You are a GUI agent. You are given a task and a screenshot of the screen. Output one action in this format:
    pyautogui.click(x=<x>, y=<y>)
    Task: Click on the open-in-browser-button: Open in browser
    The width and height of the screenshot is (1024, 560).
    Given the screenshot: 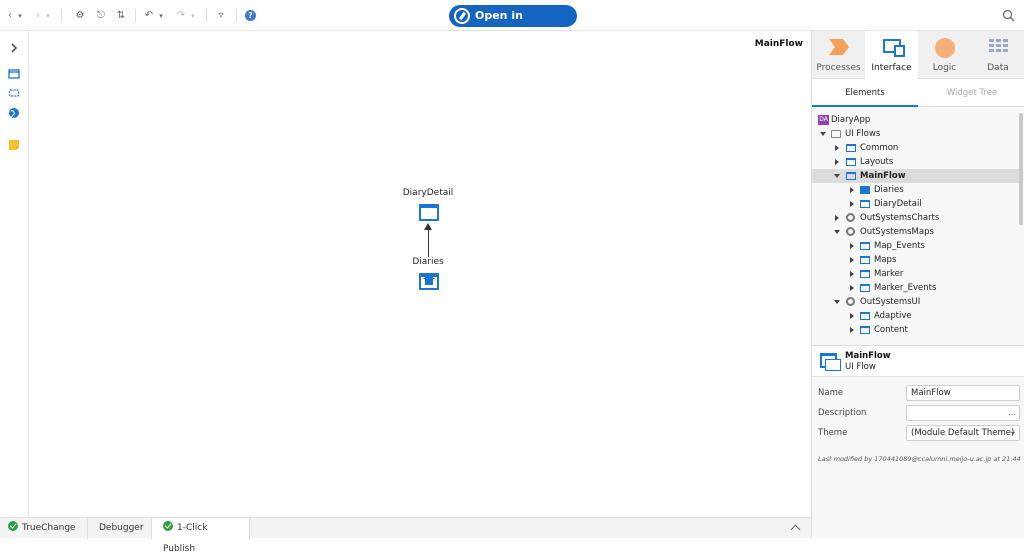 What is the action you would take?
    pyautogui.click(x=513, y=24)
    